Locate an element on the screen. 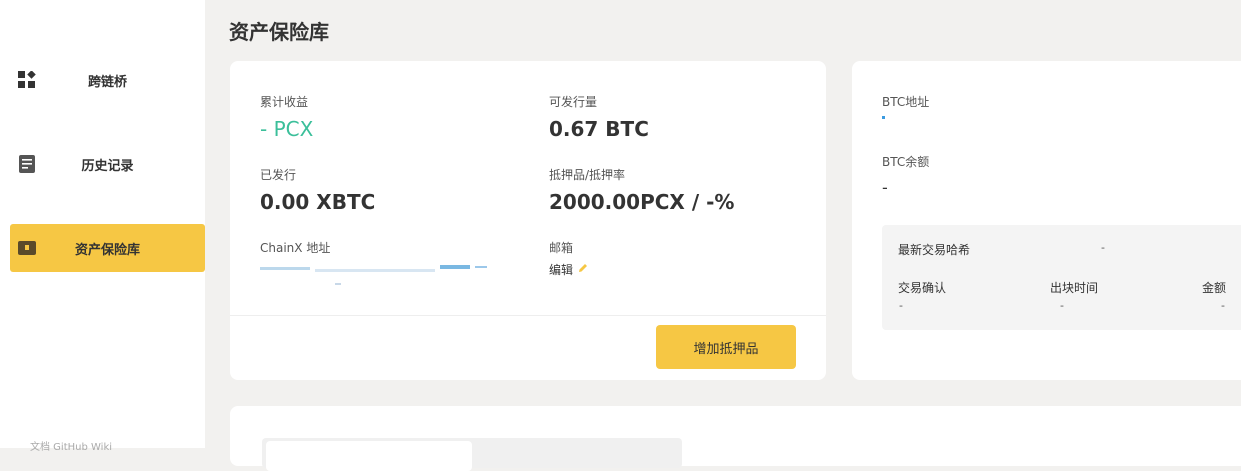 The height and width of the screenshot is (471, 1241). document-icon is located at coordinates (27, 164).